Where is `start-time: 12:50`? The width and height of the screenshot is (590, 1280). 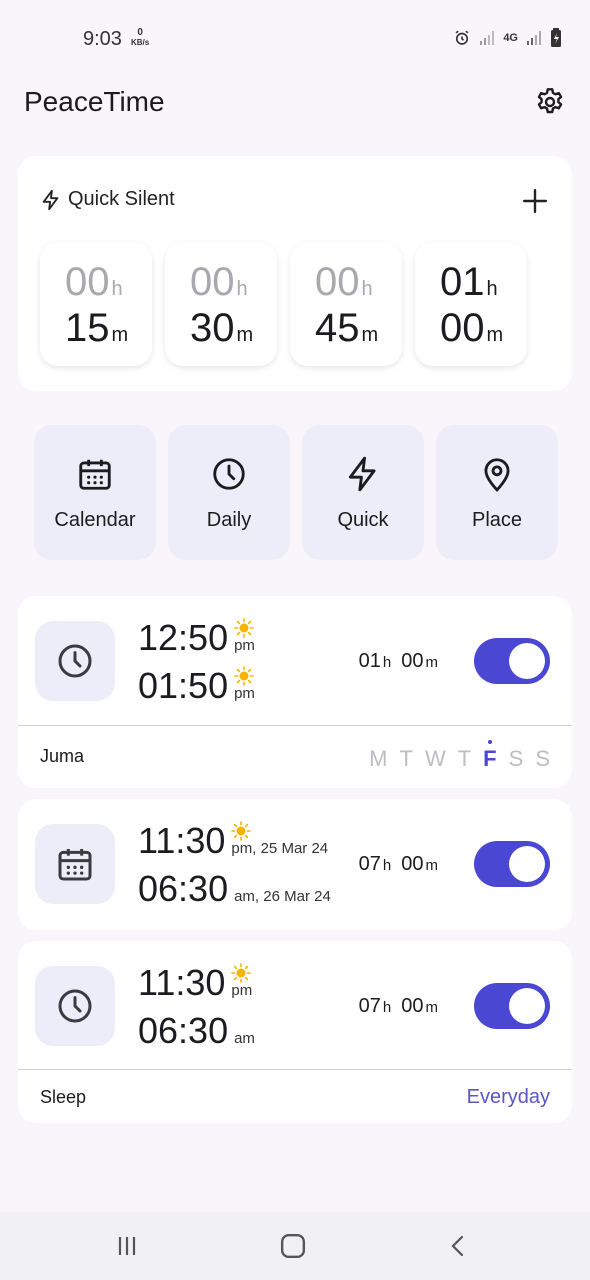 start-time: 12:50 is located at coordinates (183, 637).